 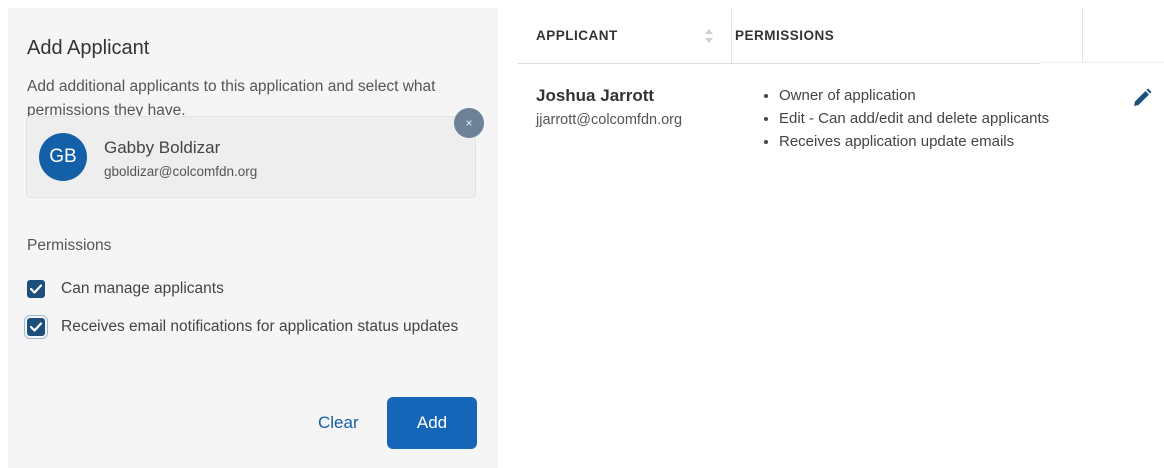 What do you see at coordinates (432, 423) in the screenshot?
I see `add-button: Add` at bounding box center [432, 423].